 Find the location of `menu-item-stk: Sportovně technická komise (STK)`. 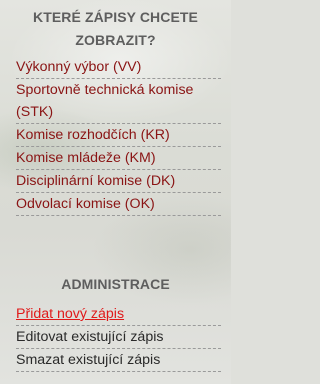

menu-item-stk: Sportovně technická komise (STK) is located at coordinates (118, 101).